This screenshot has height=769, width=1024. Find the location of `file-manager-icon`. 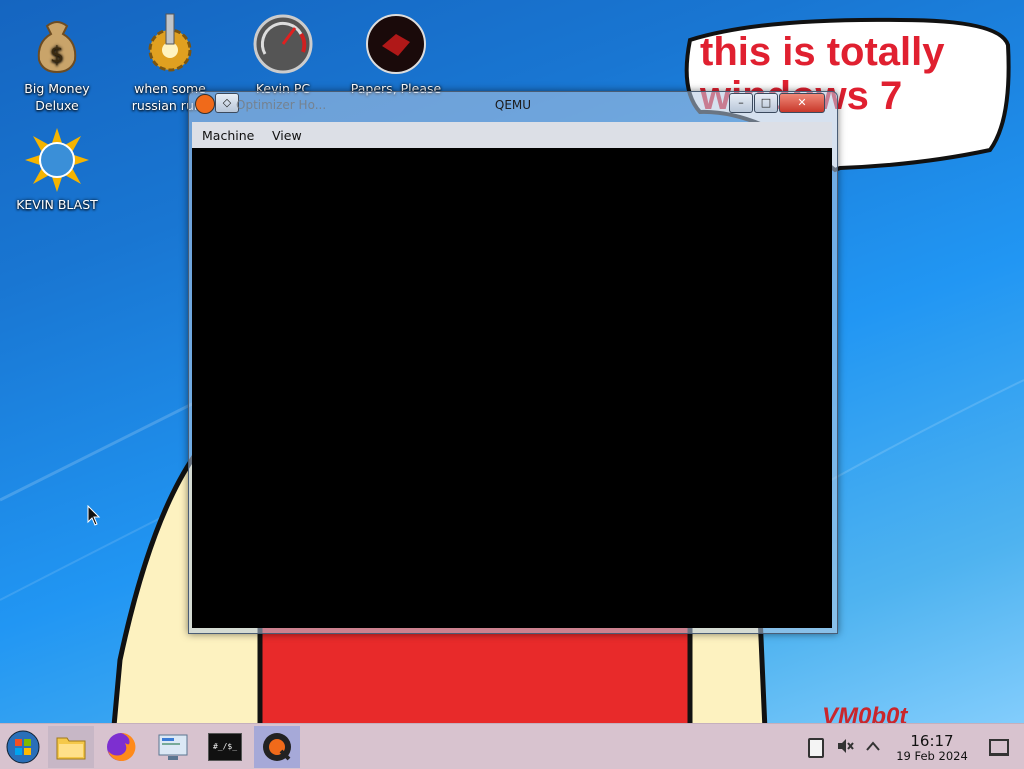

file-manager-icon is located at coordinates (71, 748).